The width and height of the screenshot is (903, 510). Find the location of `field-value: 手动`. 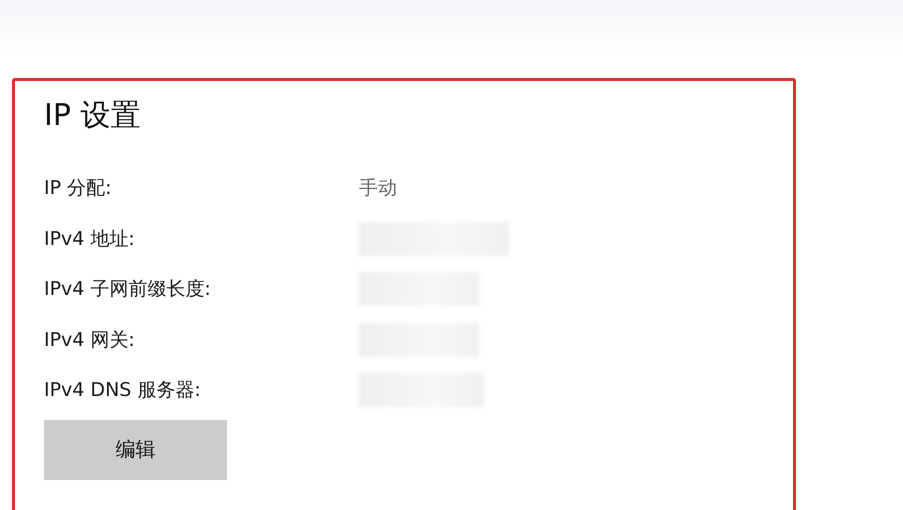

field-value: 手动 is located at coordinates (378, 189).